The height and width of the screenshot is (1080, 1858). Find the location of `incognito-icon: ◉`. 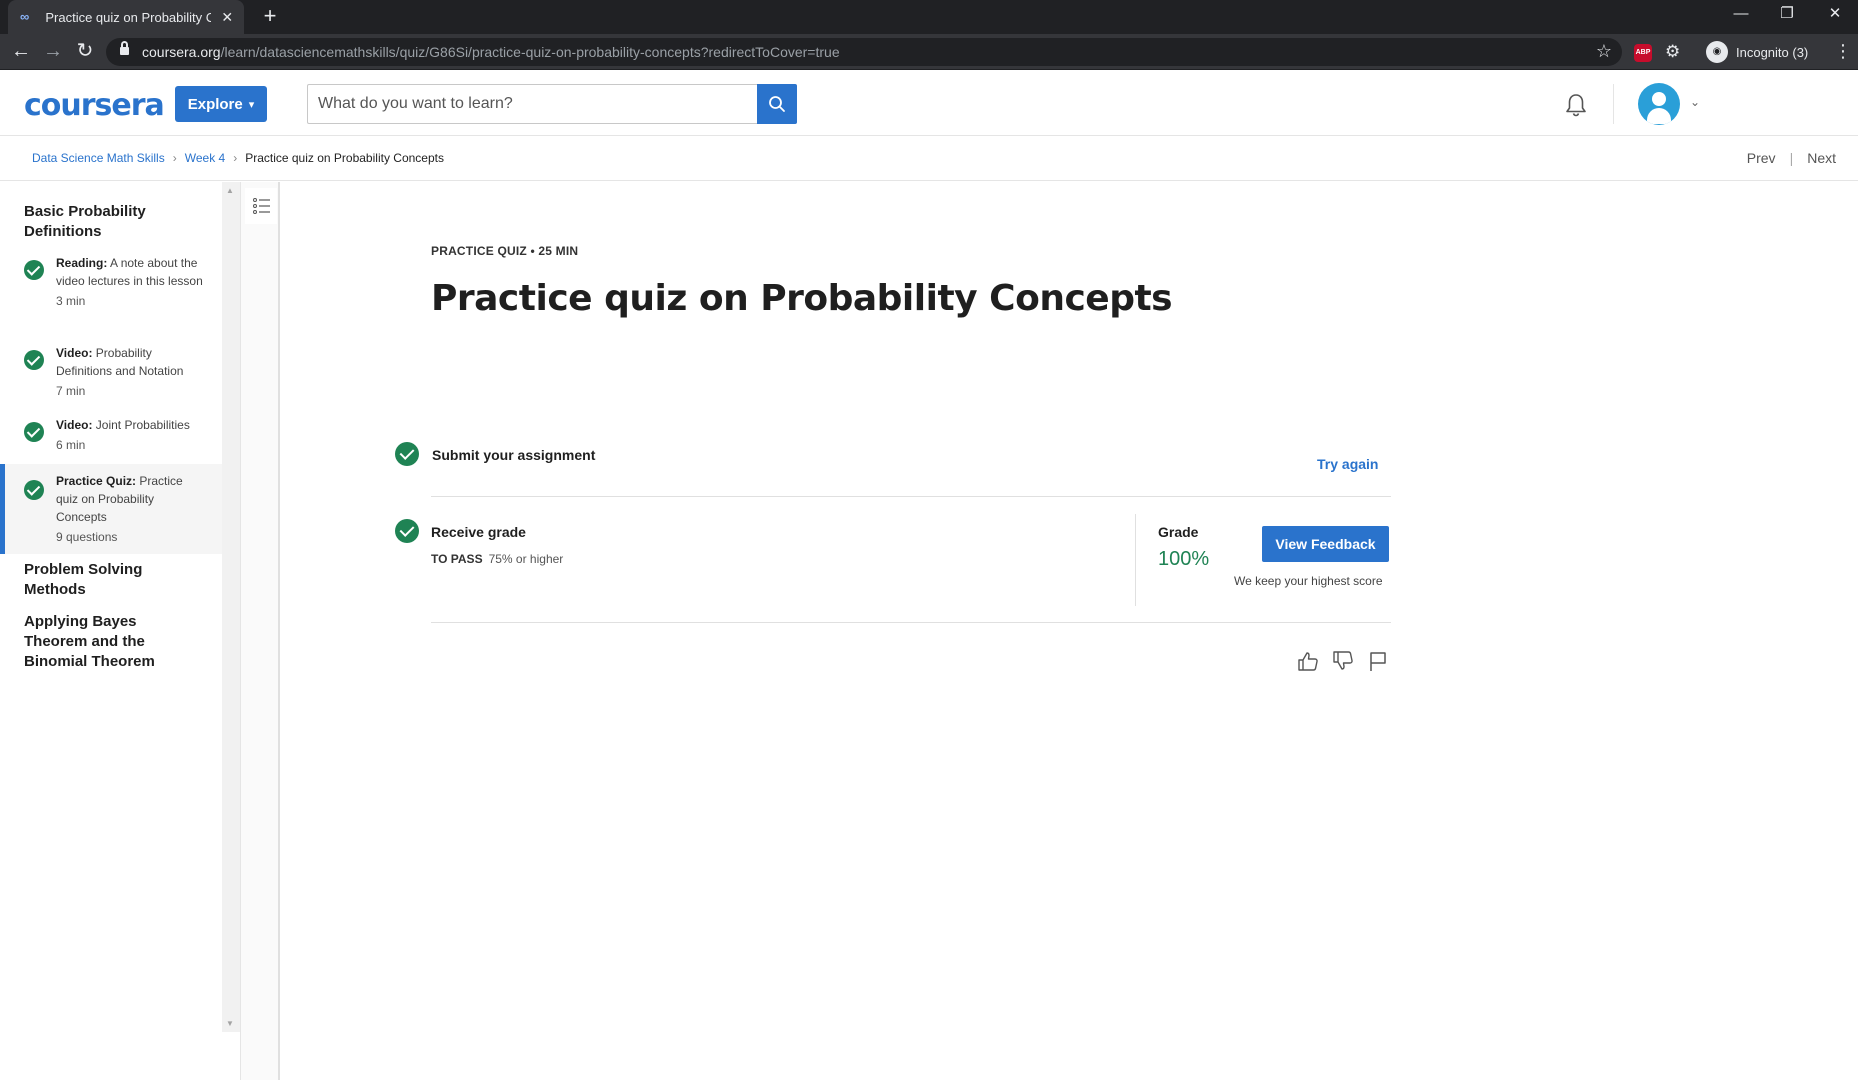

incognito-icon: ◉ is located at coordinates (1717, 52).